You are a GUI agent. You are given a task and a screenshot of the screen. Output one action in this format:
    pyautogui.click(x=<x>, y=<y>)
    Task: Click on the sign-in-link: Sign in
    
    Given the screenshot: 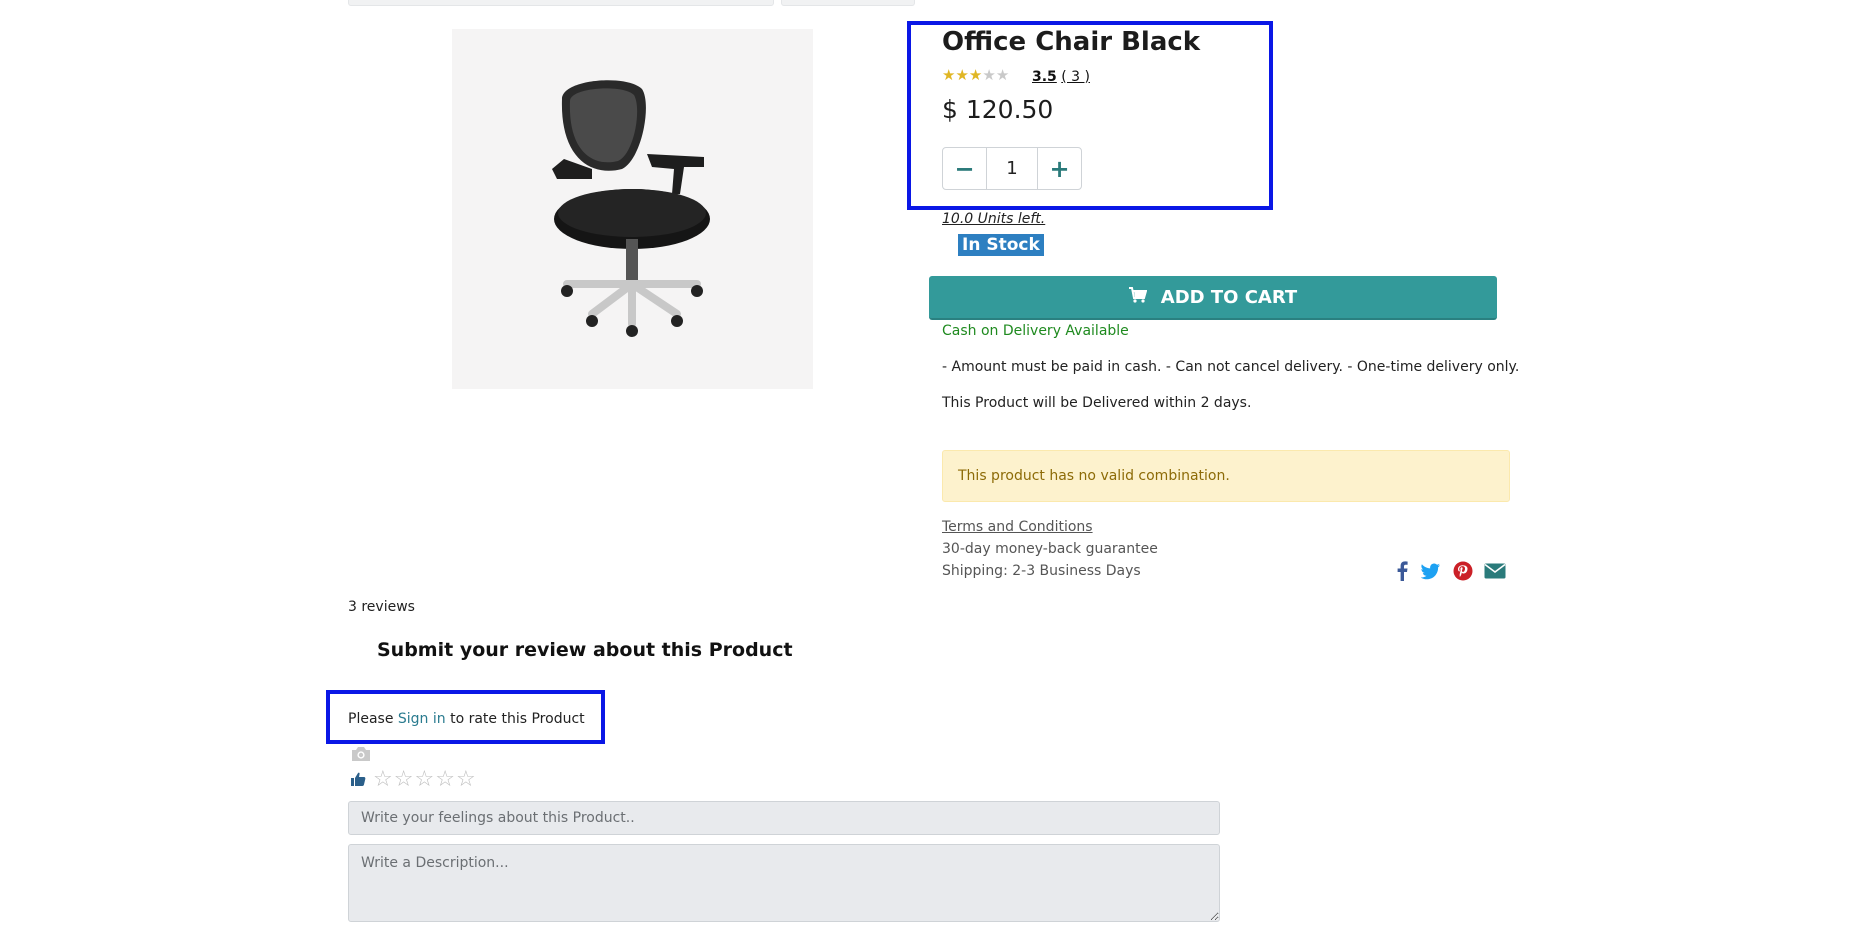 What is the action you would take?
    pyautogui.click(x=422, y=719)
    